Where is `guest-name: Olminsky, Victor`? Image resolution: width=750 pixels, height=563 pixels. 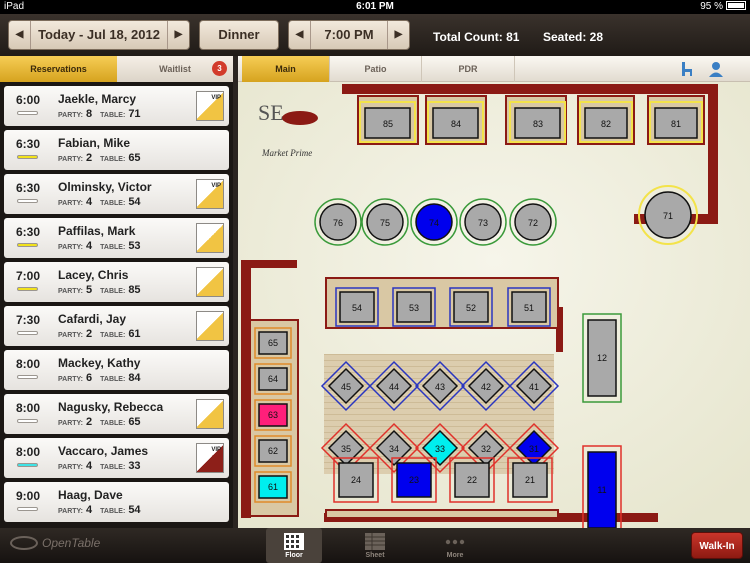 guest-name: Olminsky, Victor is located at coordinates (105, 187).